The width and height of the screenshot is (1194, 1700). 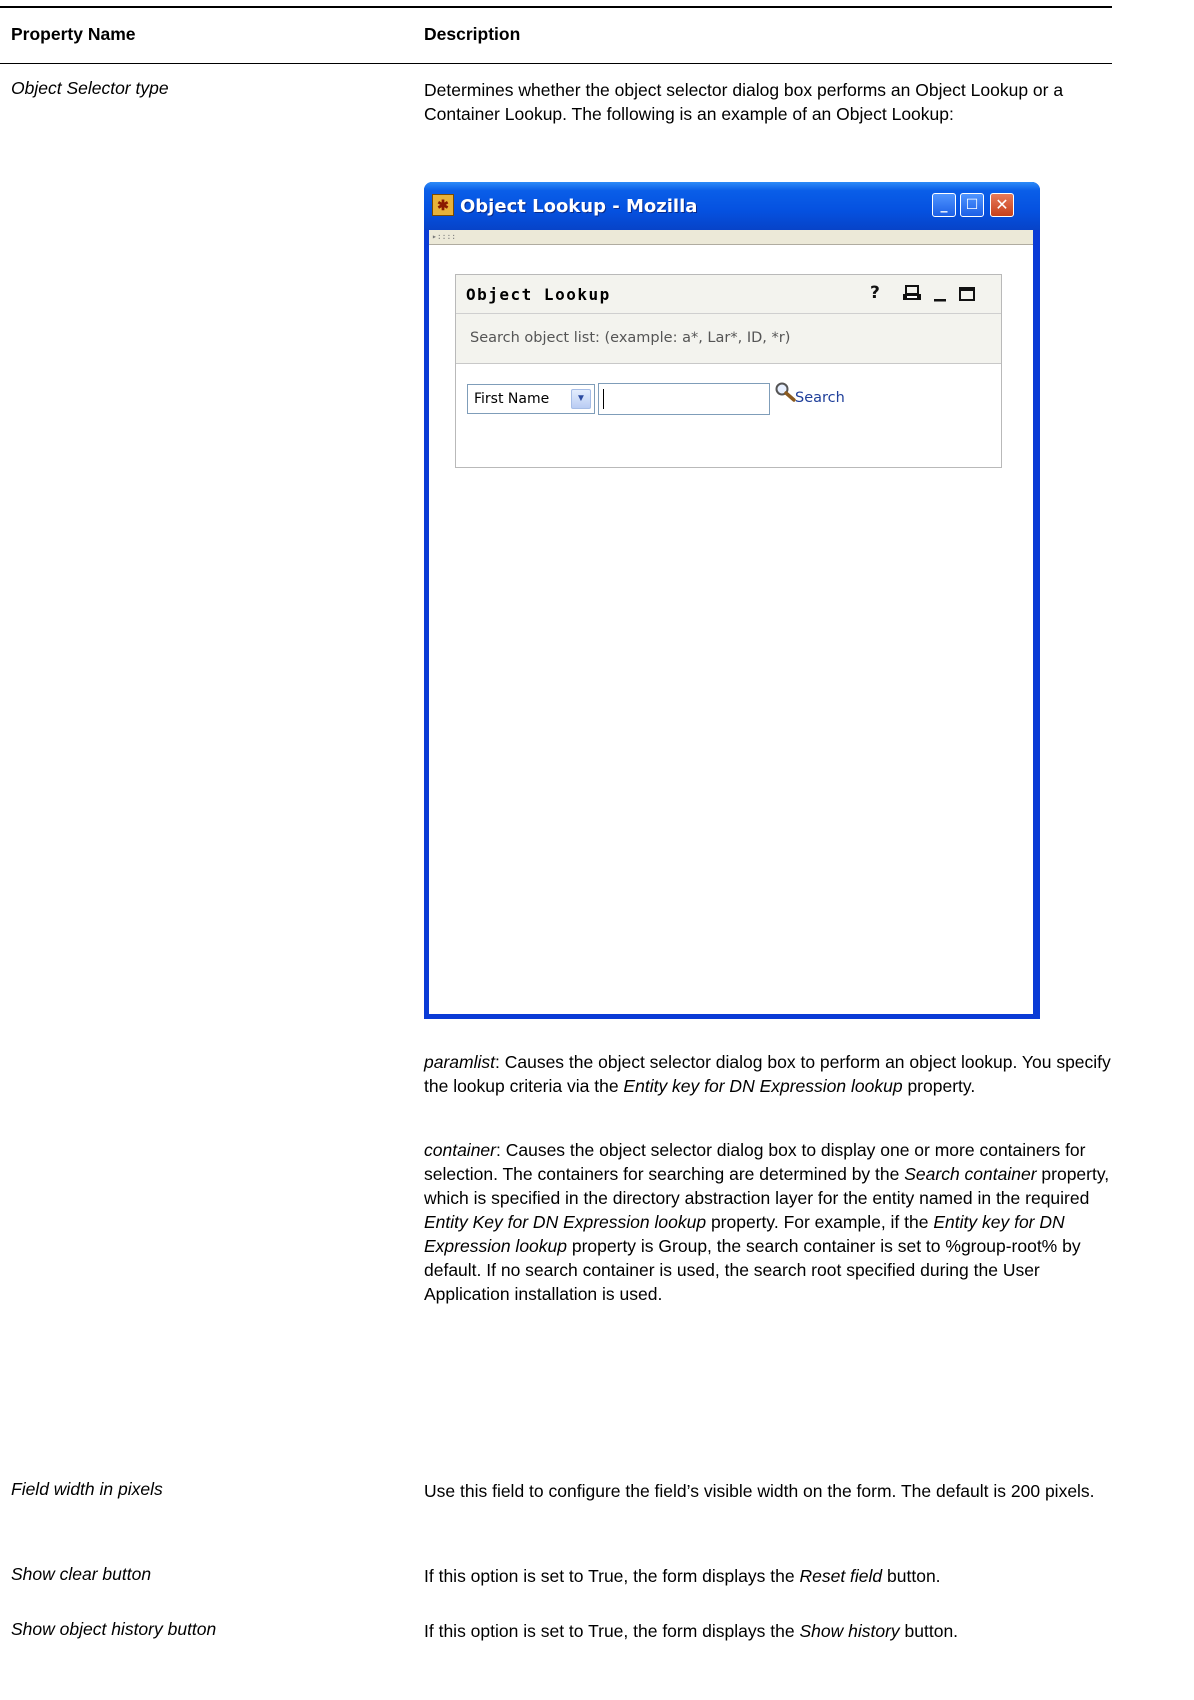 I want to click on table-top-rule, so click(x=556, y=7).